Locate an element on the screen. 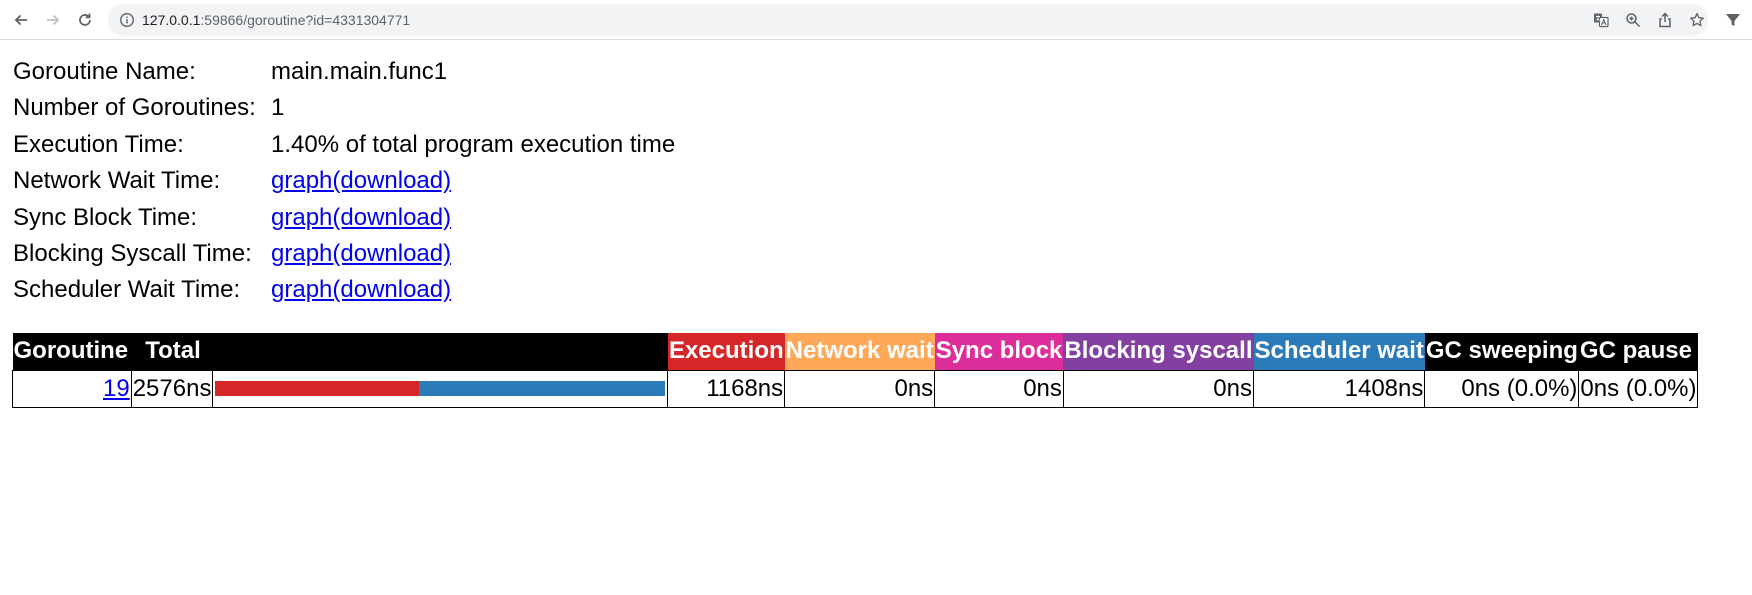 The width and height of the screenshot is (1752, 595). info-row-network-wait: Network Wait Time: graph(download) is located at coordinates (344, 181).